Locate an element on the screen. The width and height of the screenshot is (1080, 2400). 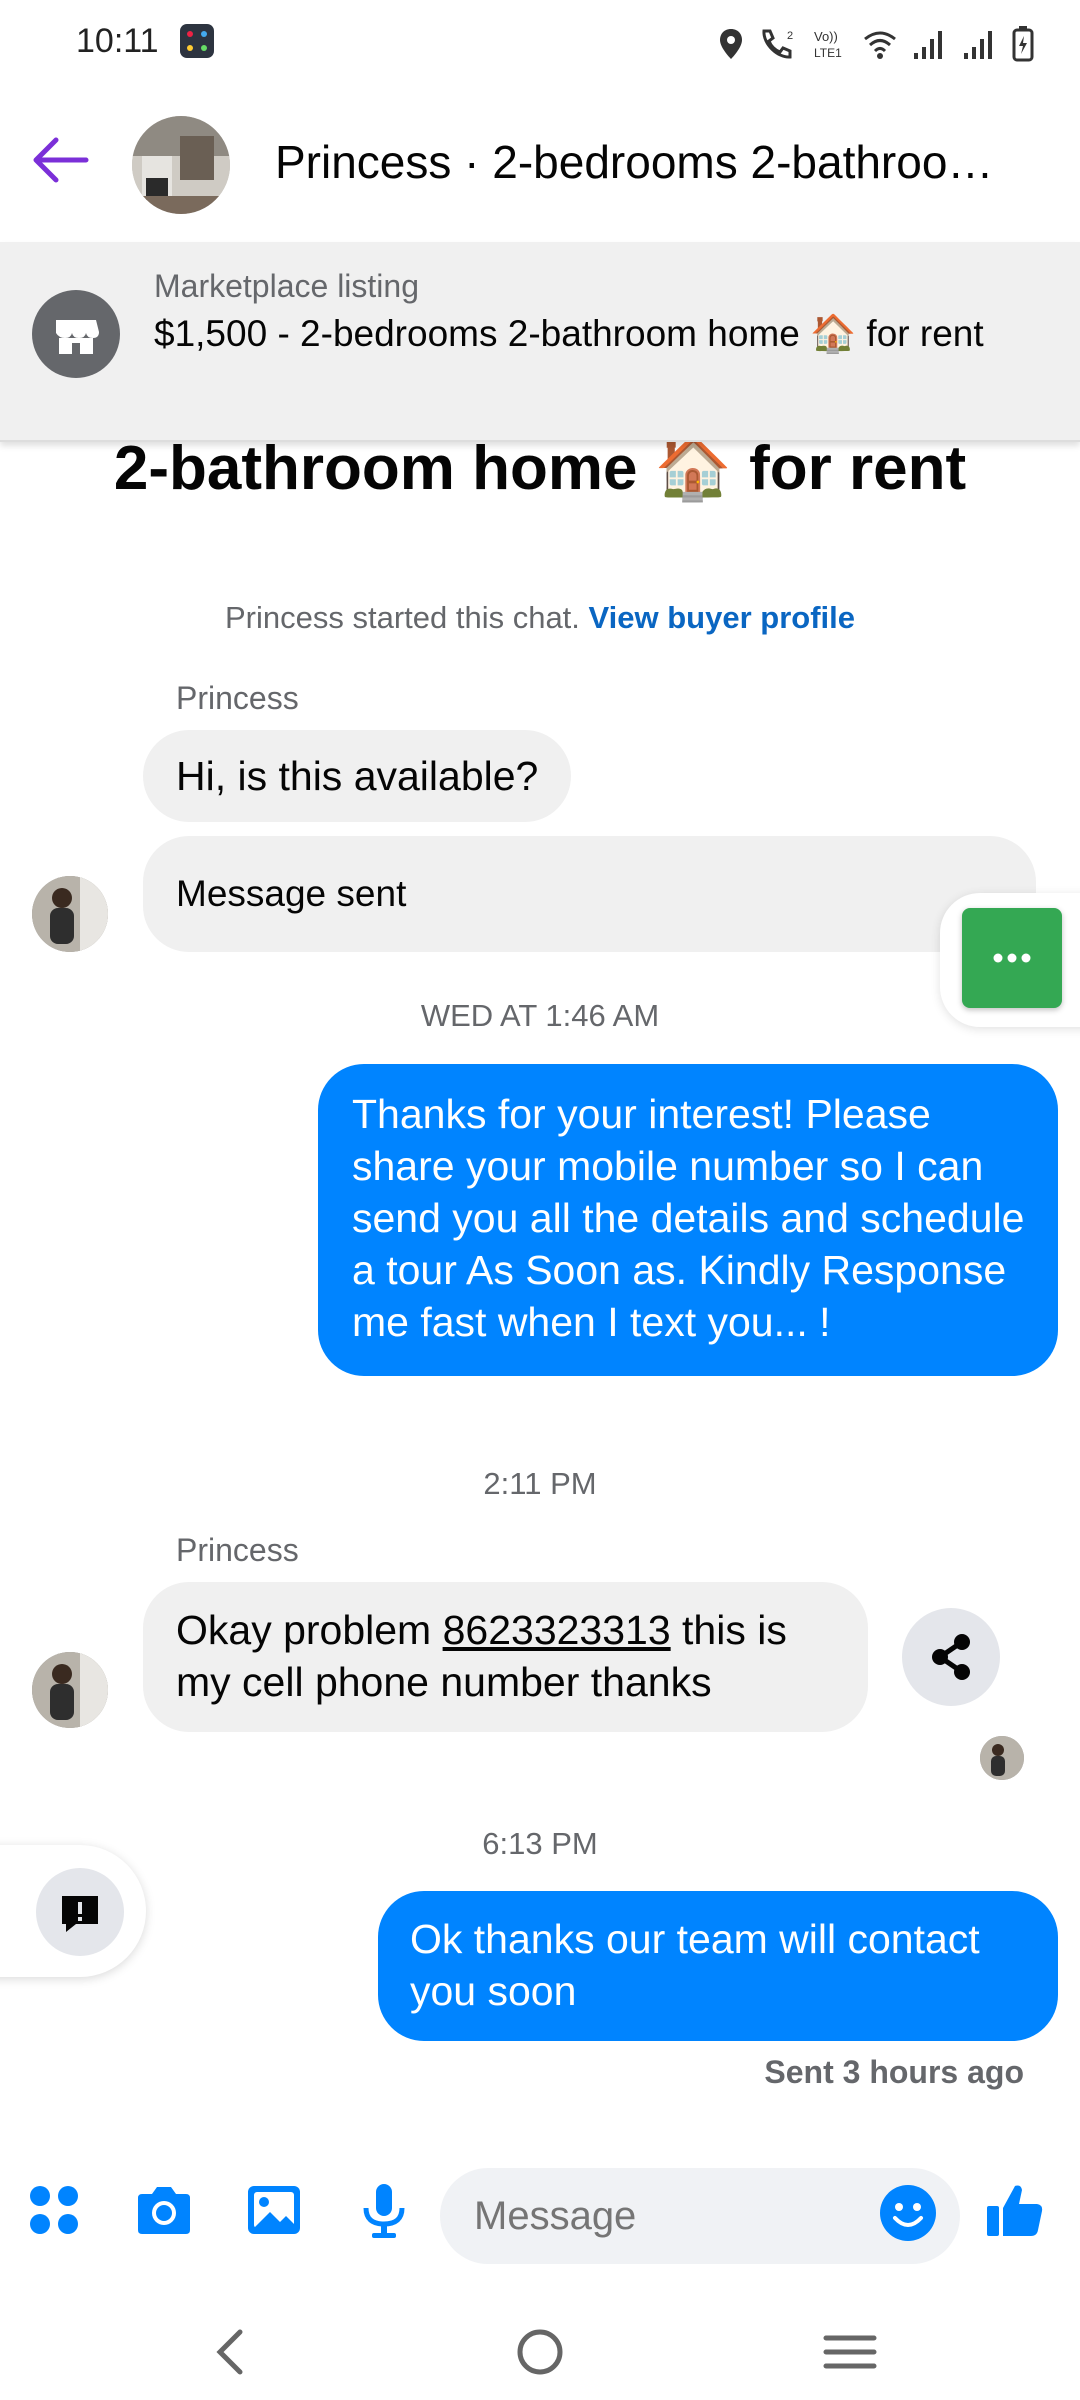
voice-message-button is located at coordinates (384, 2210).